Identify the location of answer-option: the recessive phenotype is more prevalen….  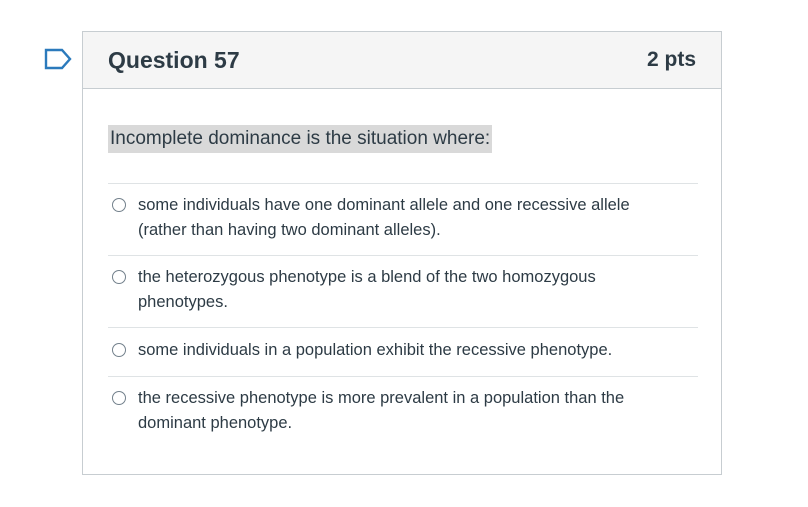
(403, 412).